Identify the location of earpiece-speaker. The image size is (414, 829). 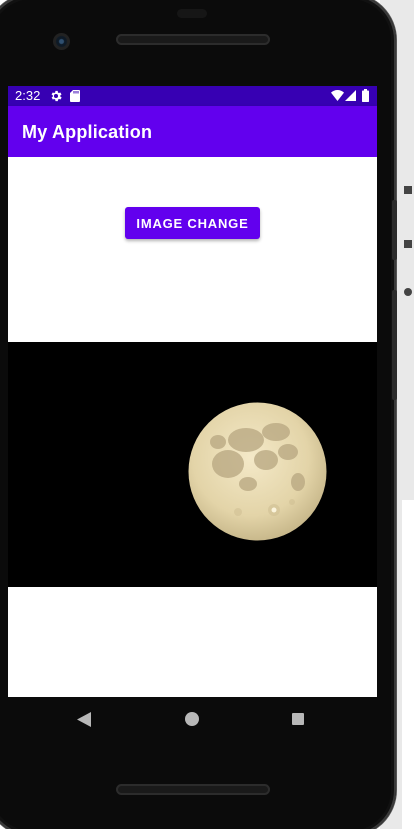
(193, 39).